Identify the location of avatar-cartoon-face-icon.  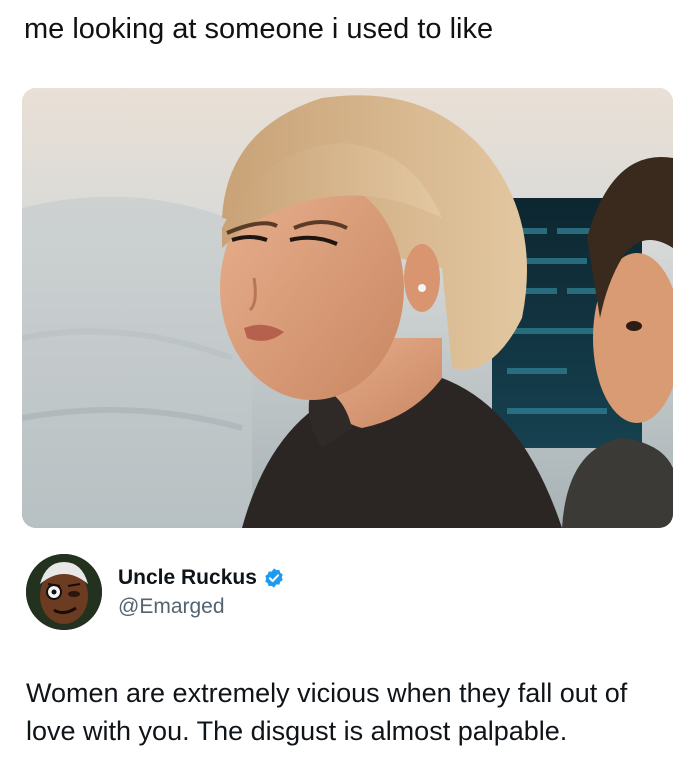
(64, 592).